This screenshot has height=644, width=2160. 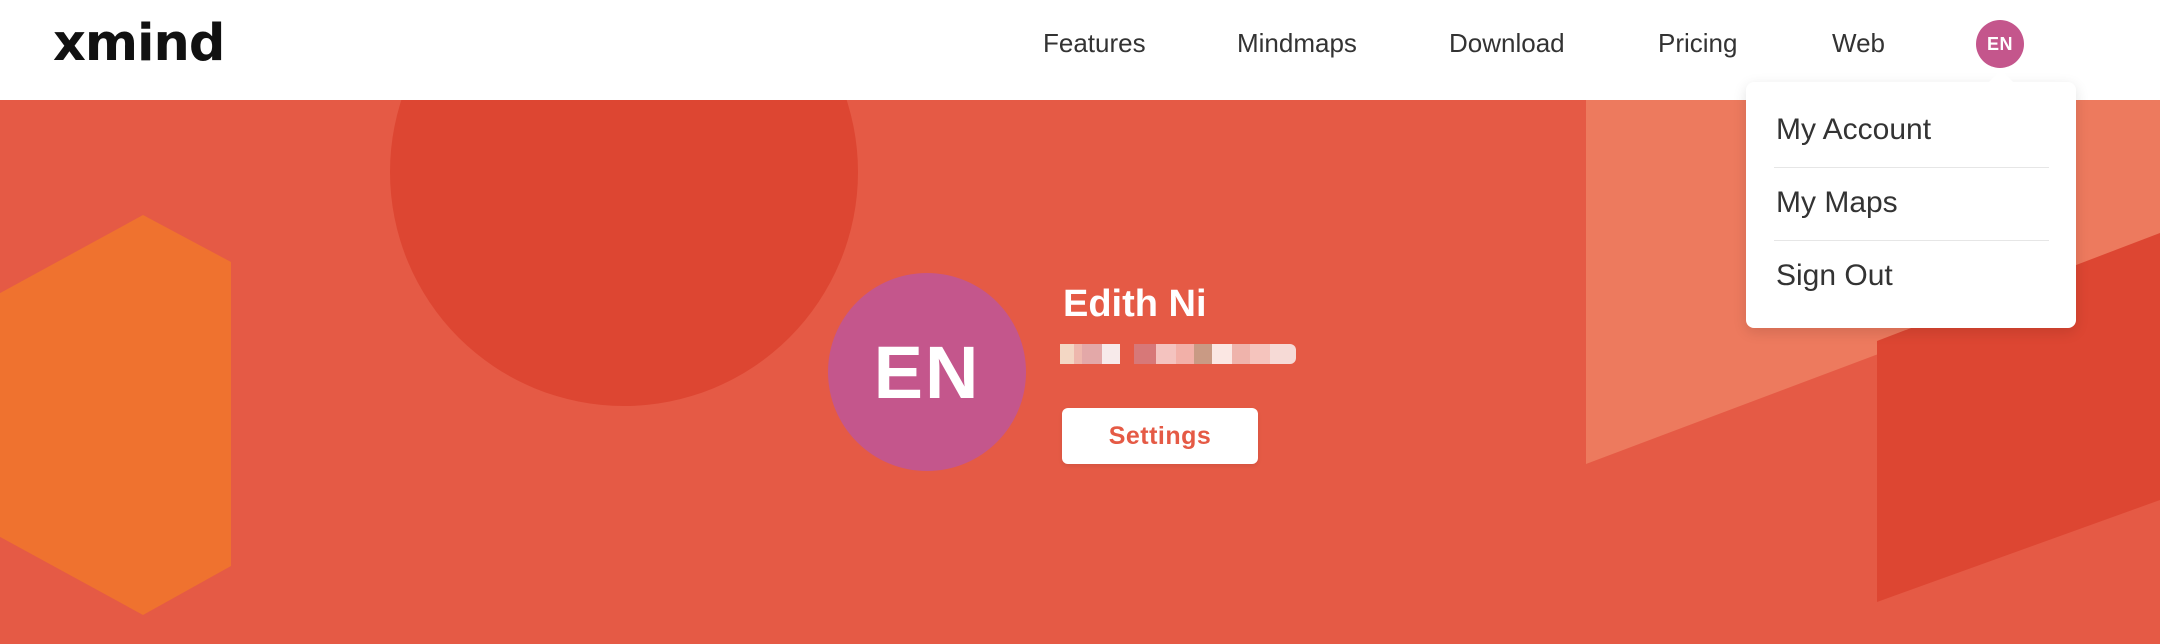 What do you see at coordinates (1837, 203) in the screenshot?
I see `menu-item-my-maps: My Maps` at bounding box center [1837, 203].